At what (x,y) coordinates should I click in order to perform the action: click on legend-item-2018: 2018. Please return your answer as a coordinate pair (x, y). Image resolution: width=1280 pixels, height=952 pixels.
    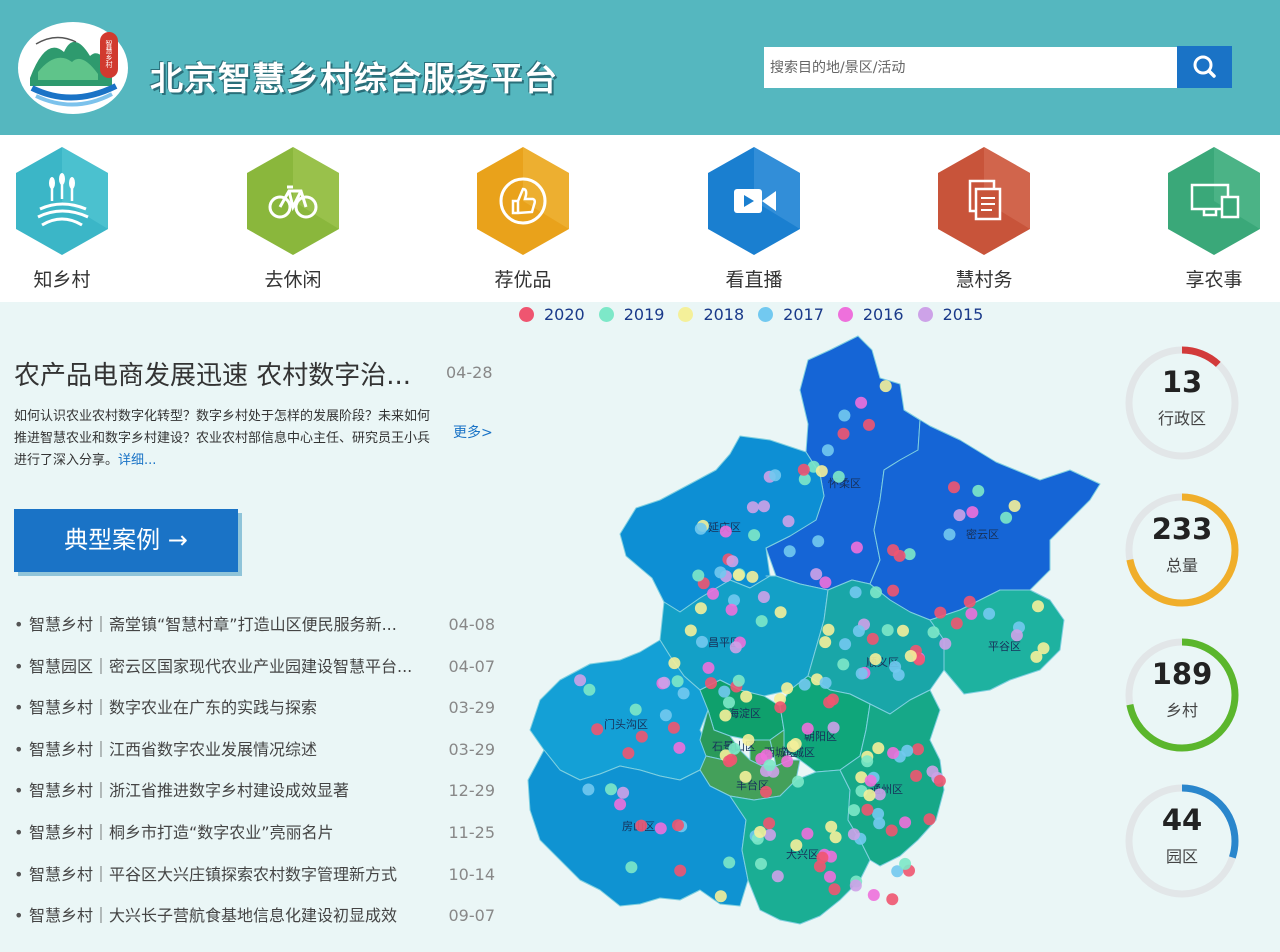
    Looking at the image, I should click on (711, 314).